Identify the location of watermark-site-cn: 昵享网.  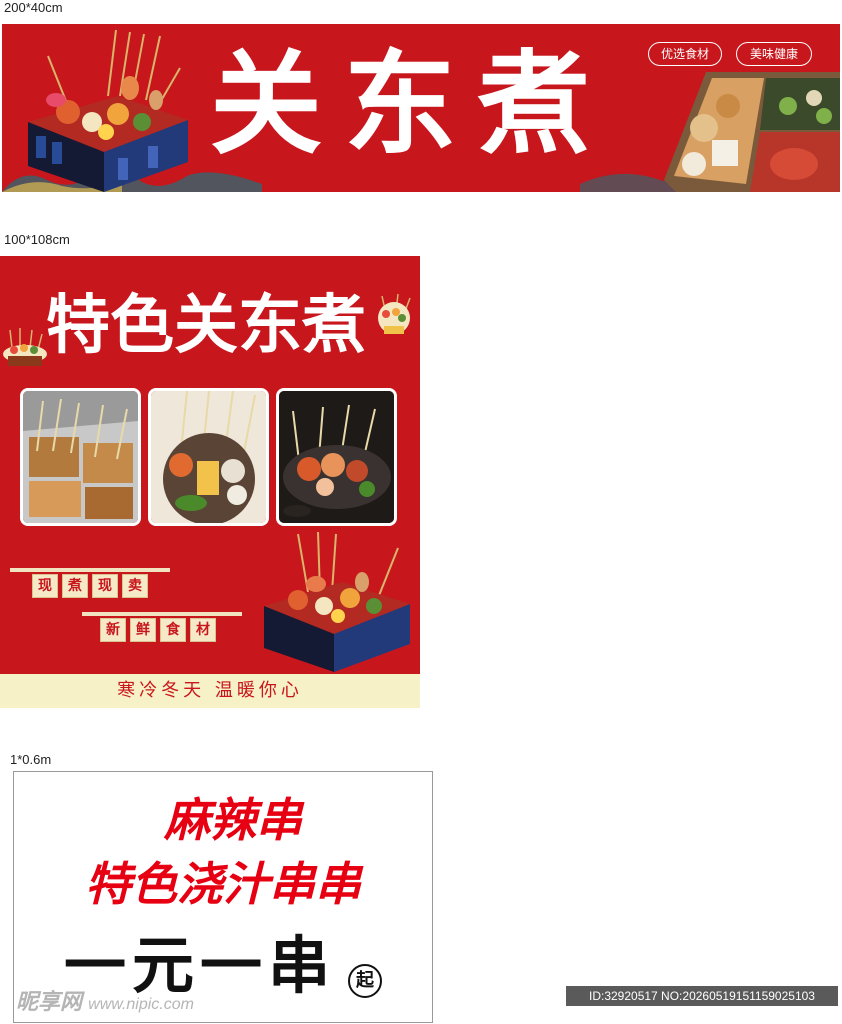
(49, 1001).